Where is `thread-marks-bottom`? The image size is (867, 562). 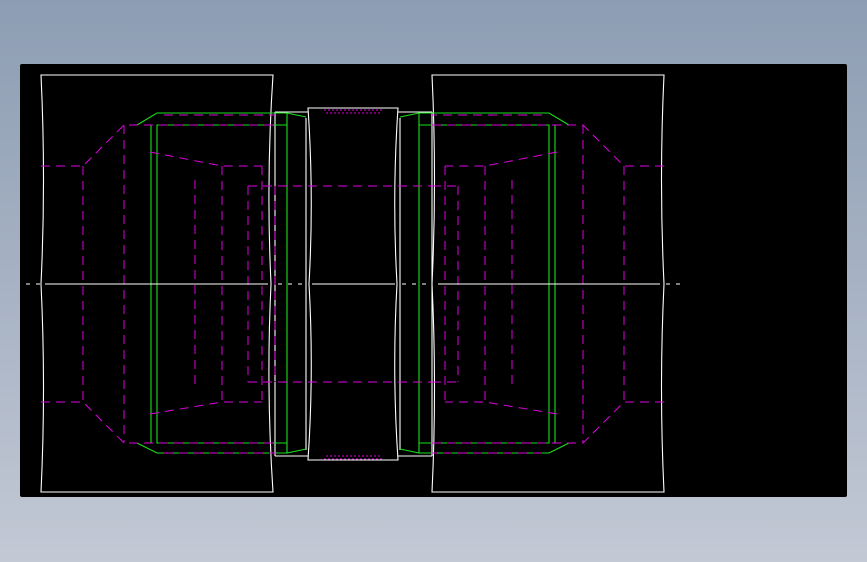 thread-marks-bottom is located at coordinates (353, 457).